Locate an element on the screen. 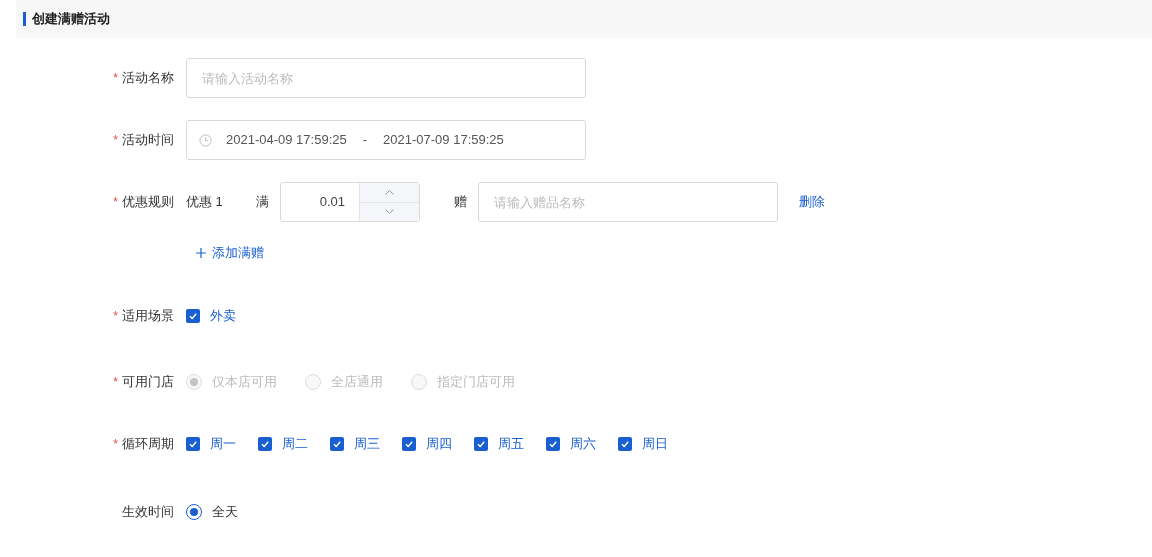 The height and width of the screenshot is (557, 1152). number-stepper: 0.01 is located at coordinates (350, 202).